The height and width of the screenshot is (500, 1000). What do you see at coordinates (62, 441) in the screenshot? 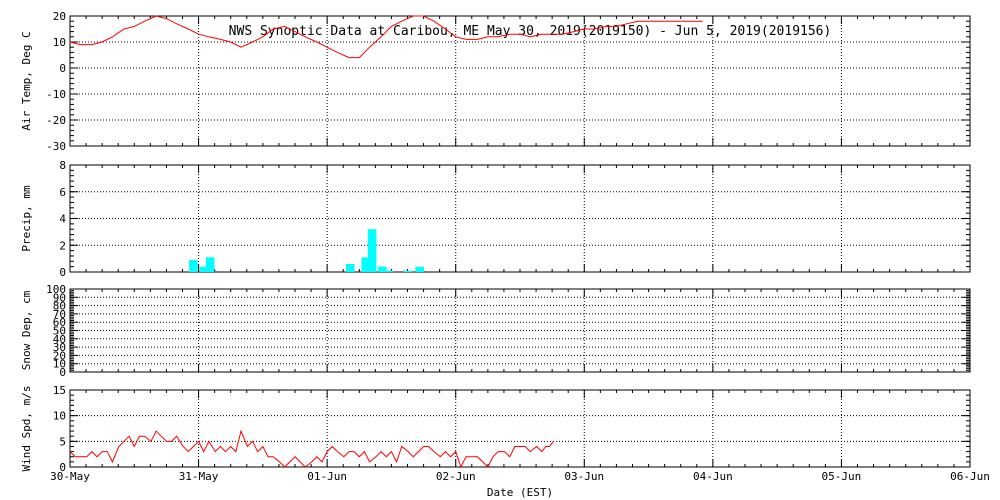
I see `y-tick-label: 5` at bounding box center [62, 441].